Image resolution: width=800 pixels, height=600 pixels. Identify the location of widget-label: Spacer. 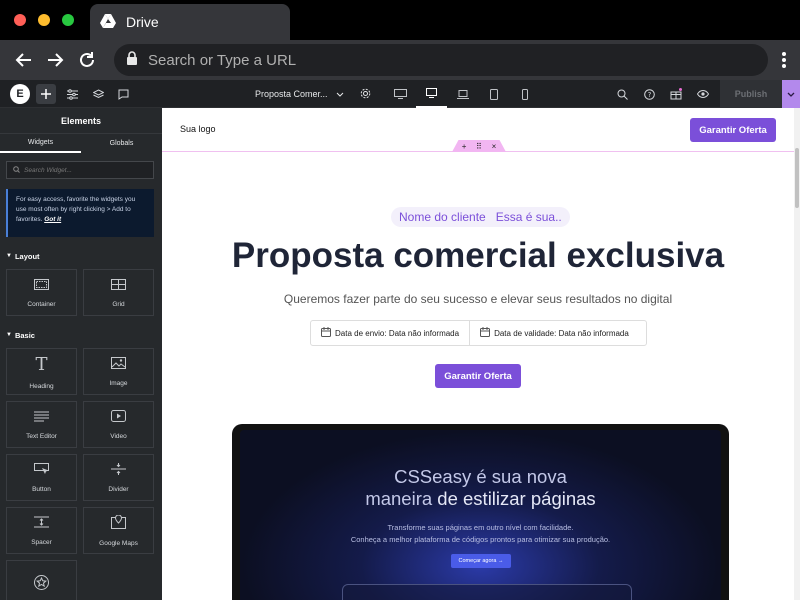
(41, 542).